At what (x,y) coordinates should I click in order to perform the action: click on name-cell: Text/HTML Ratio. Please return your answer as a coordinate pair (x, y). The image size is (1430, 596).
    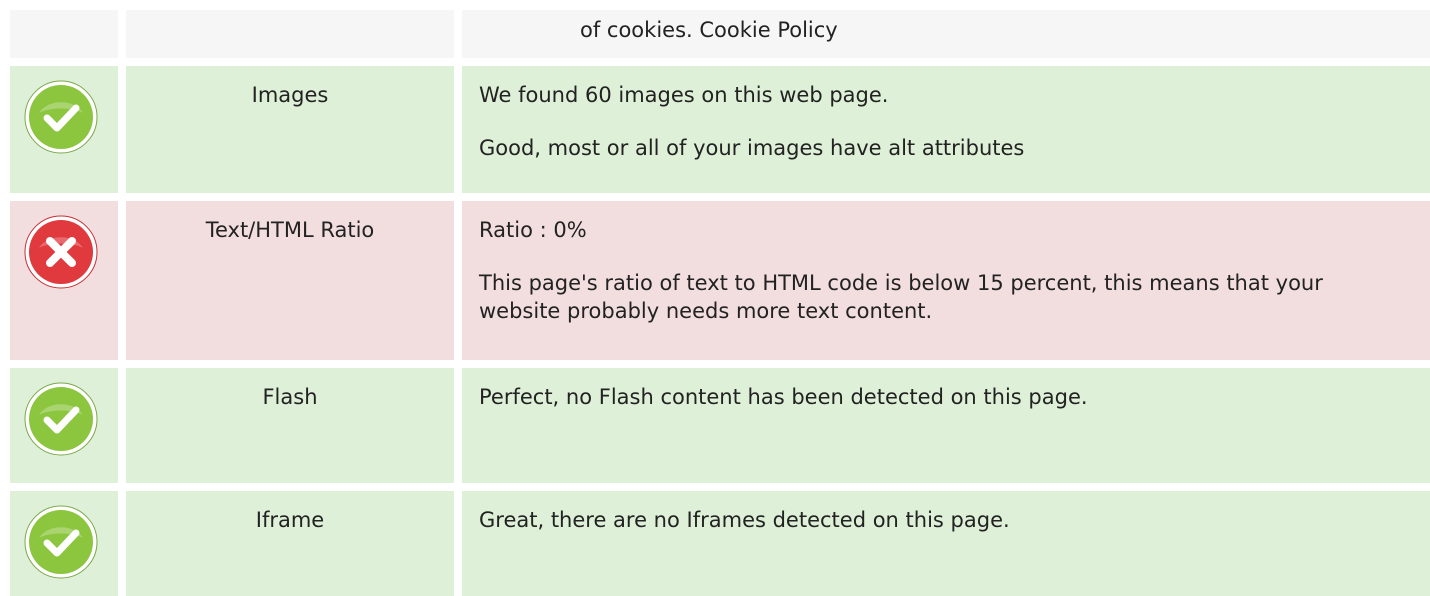
    Looking at the image, I should click on (290, 280).